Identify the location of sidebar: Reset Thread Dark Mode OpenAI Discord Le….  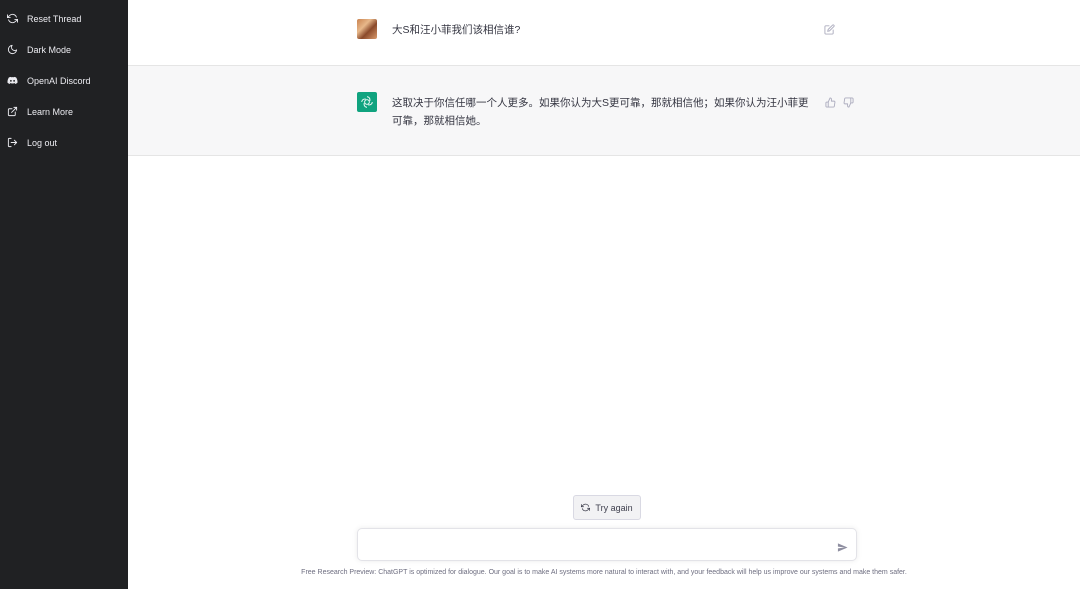
(64, 294).